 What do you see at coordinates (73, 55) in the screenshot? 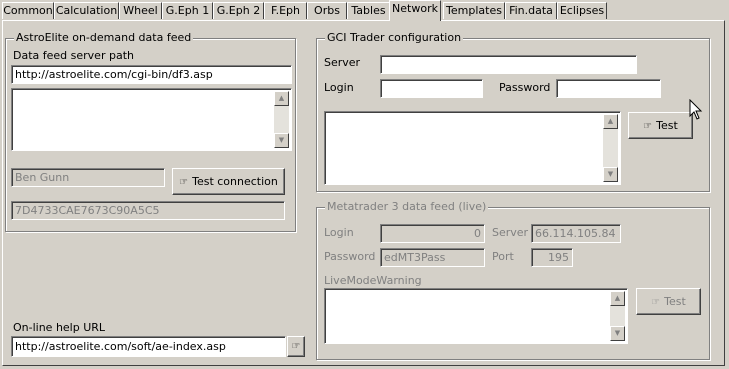
I see `server-path-label: Data feed server path` at bounding box center [73, 55].